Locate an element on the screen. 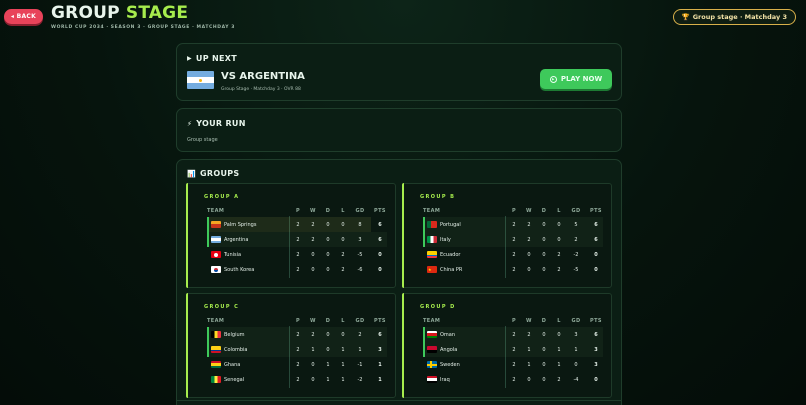 This screenshot has width=806, height=405. table-row: Italy 2 2 0 0 2 6 is located at coordinates (513, 239).